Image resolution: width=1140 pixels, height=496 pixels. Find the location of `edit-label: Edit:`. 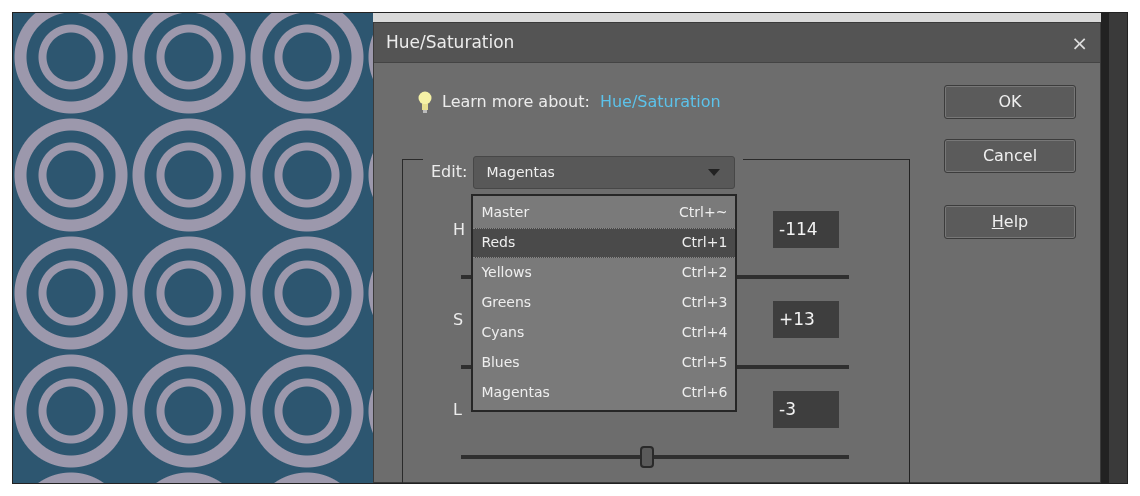

edit-label: Edit: is located at coordinates (449, 172).